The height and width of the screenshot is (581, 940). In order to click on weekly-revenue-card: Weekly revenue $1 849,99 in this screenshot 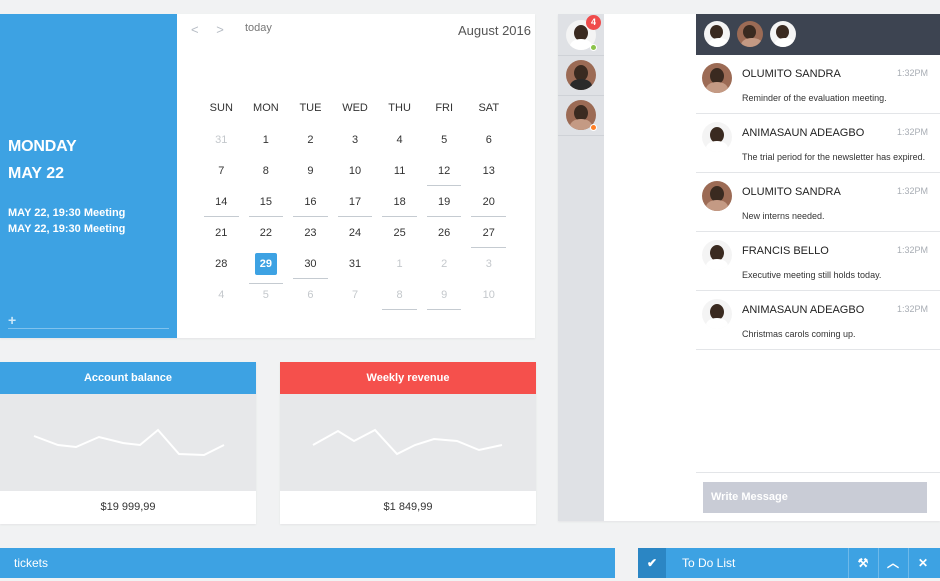, I will do `click(408, 443)`.